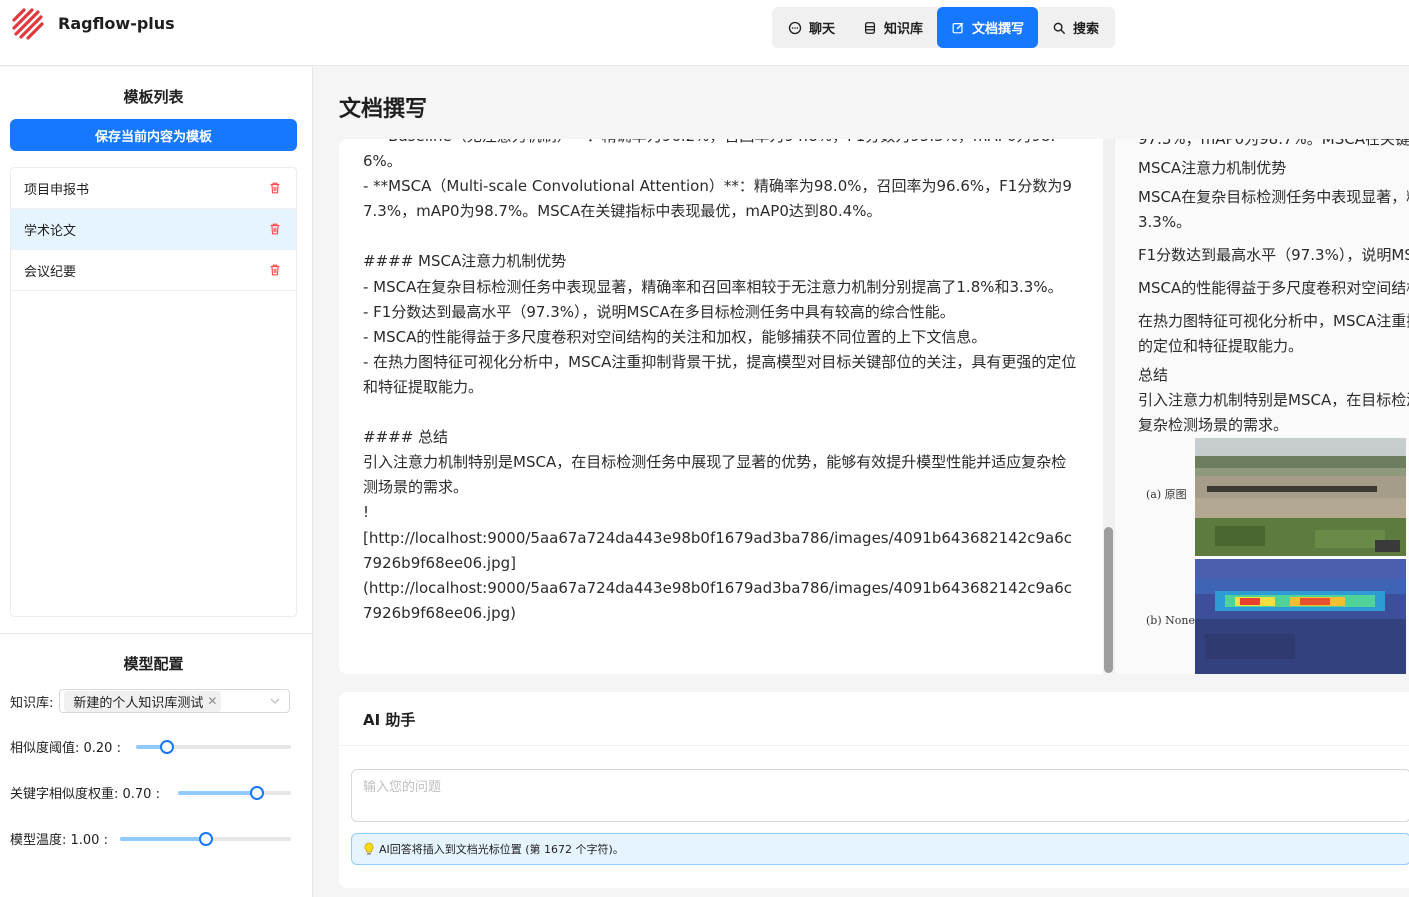 Image resolution: width=1409 pixels, height=897 pixels. What do you see at coordinates (880, 849) in the screenshot?
I see `ai-insert-note: AI回答将插入到文档光标位置 (第 1672 个字符)。` at bounding box center [880, 849].